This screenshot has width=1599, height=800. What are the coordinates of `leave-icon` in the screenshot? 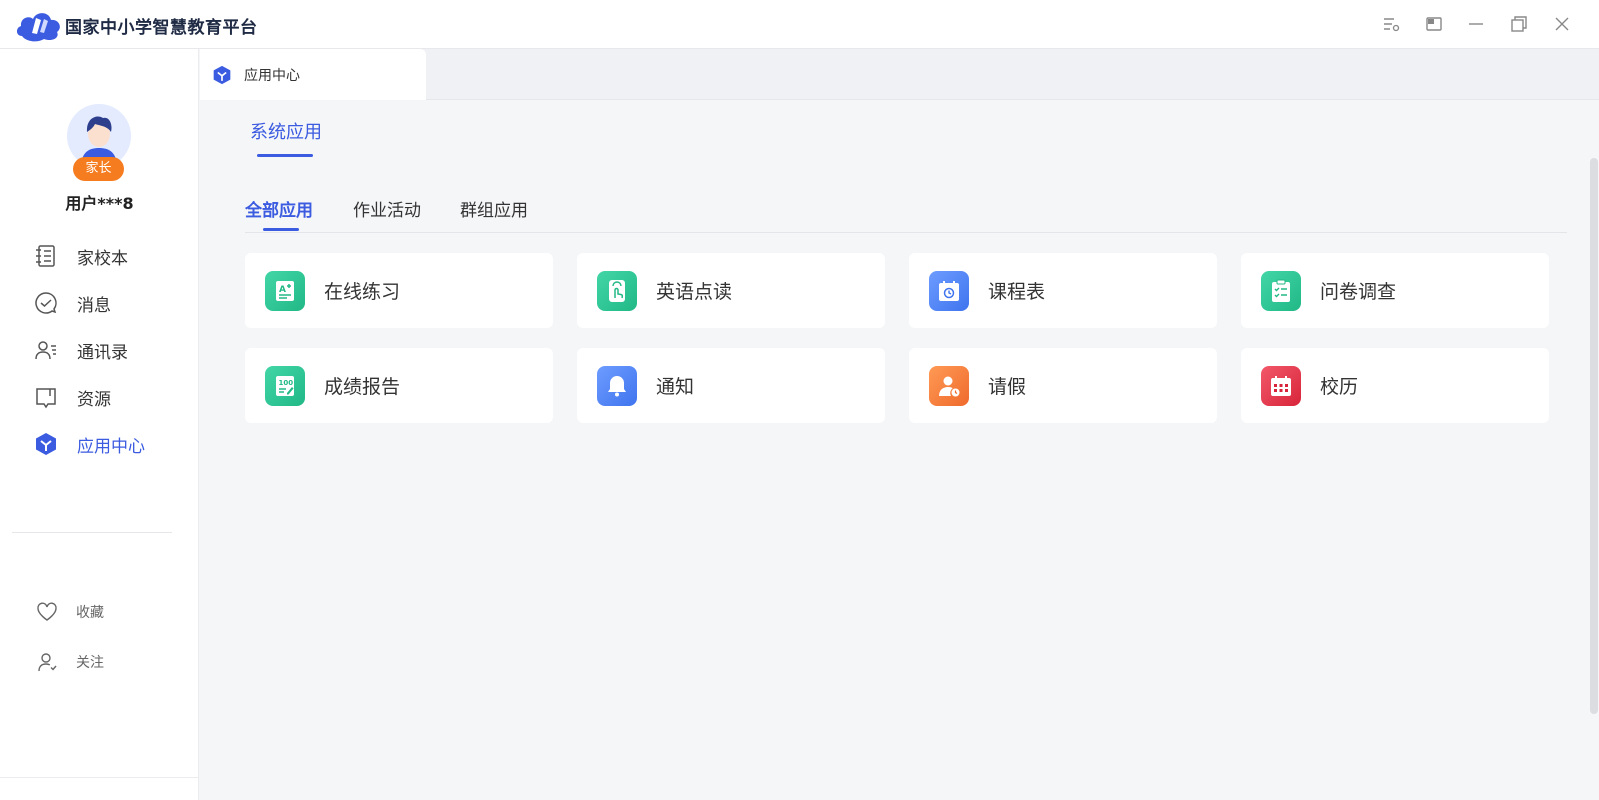 It's located at (949, 385).